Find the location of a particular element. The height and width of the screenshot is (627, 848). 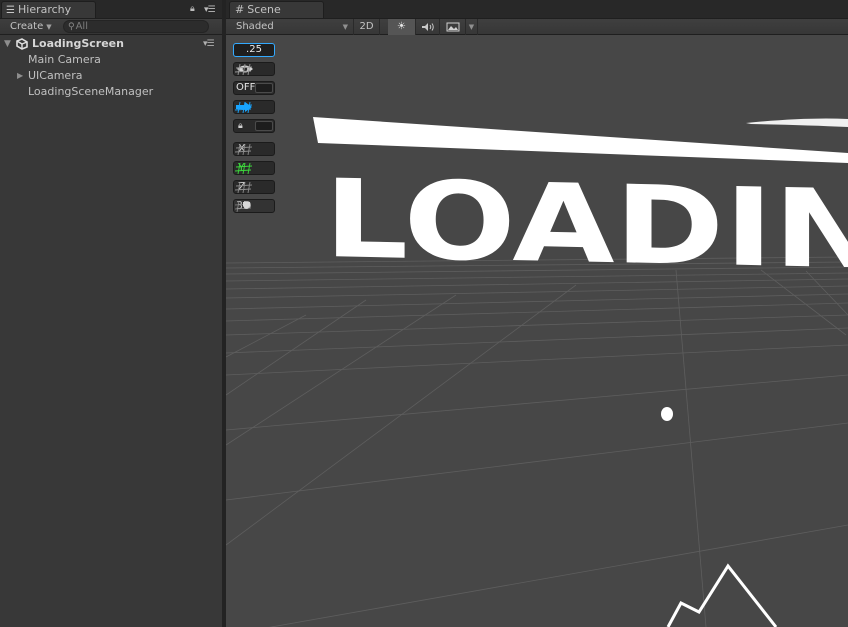

create-button: Create ▼ is located at coordinates (31, 27).